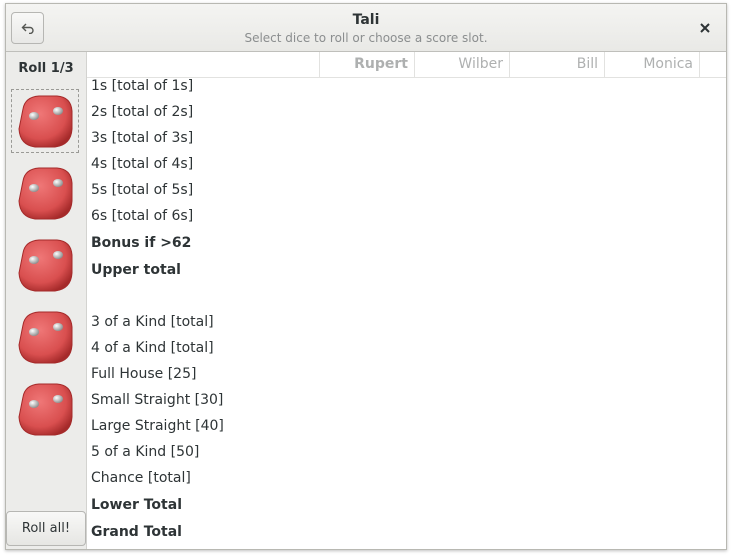 This screenshot has height=558, width=736. I want to click on score-row-label: Upper total, so click(136, 270).